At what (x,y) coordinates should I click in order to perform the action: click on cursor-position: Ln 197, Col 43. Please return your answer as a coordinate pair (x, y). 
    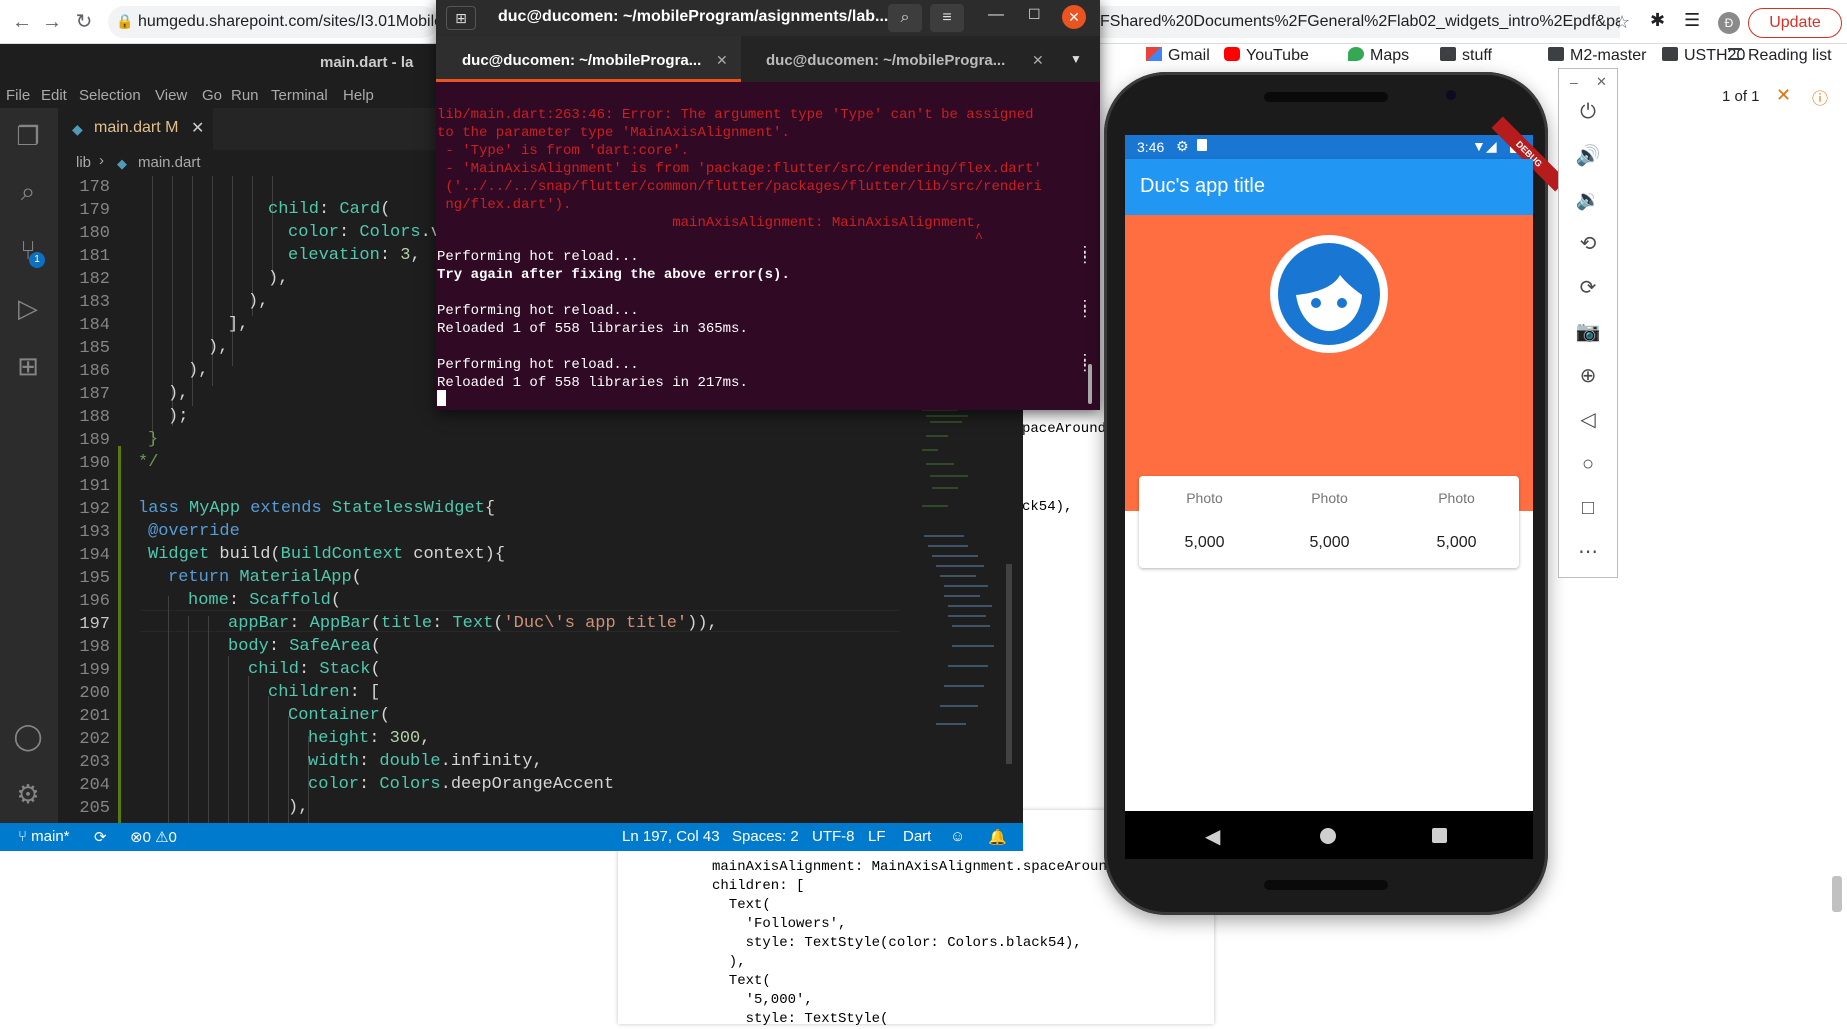
    Looking at the image, I should click on (671, 836).